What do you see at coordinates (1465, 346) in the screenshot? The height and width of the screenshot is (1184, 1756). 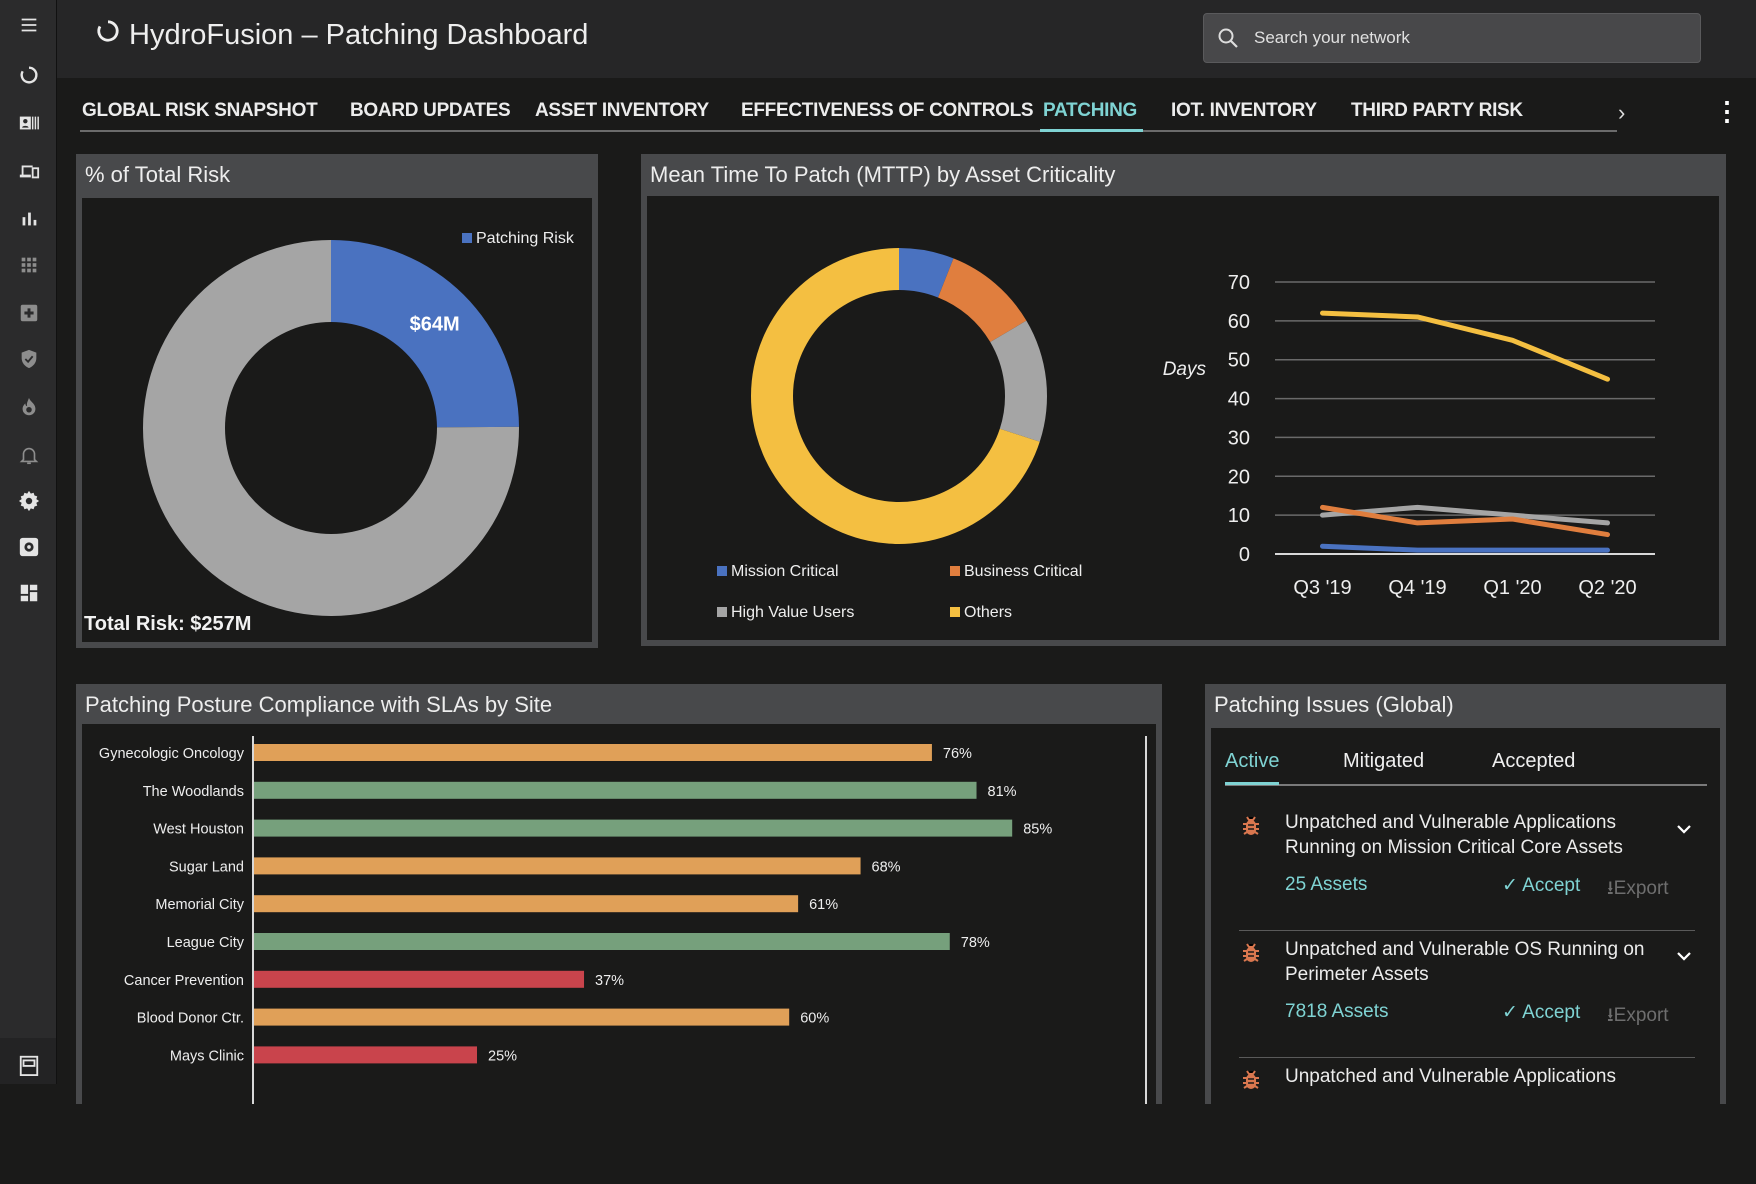 I see `series-line-others` at bounding box center [1465, 346].